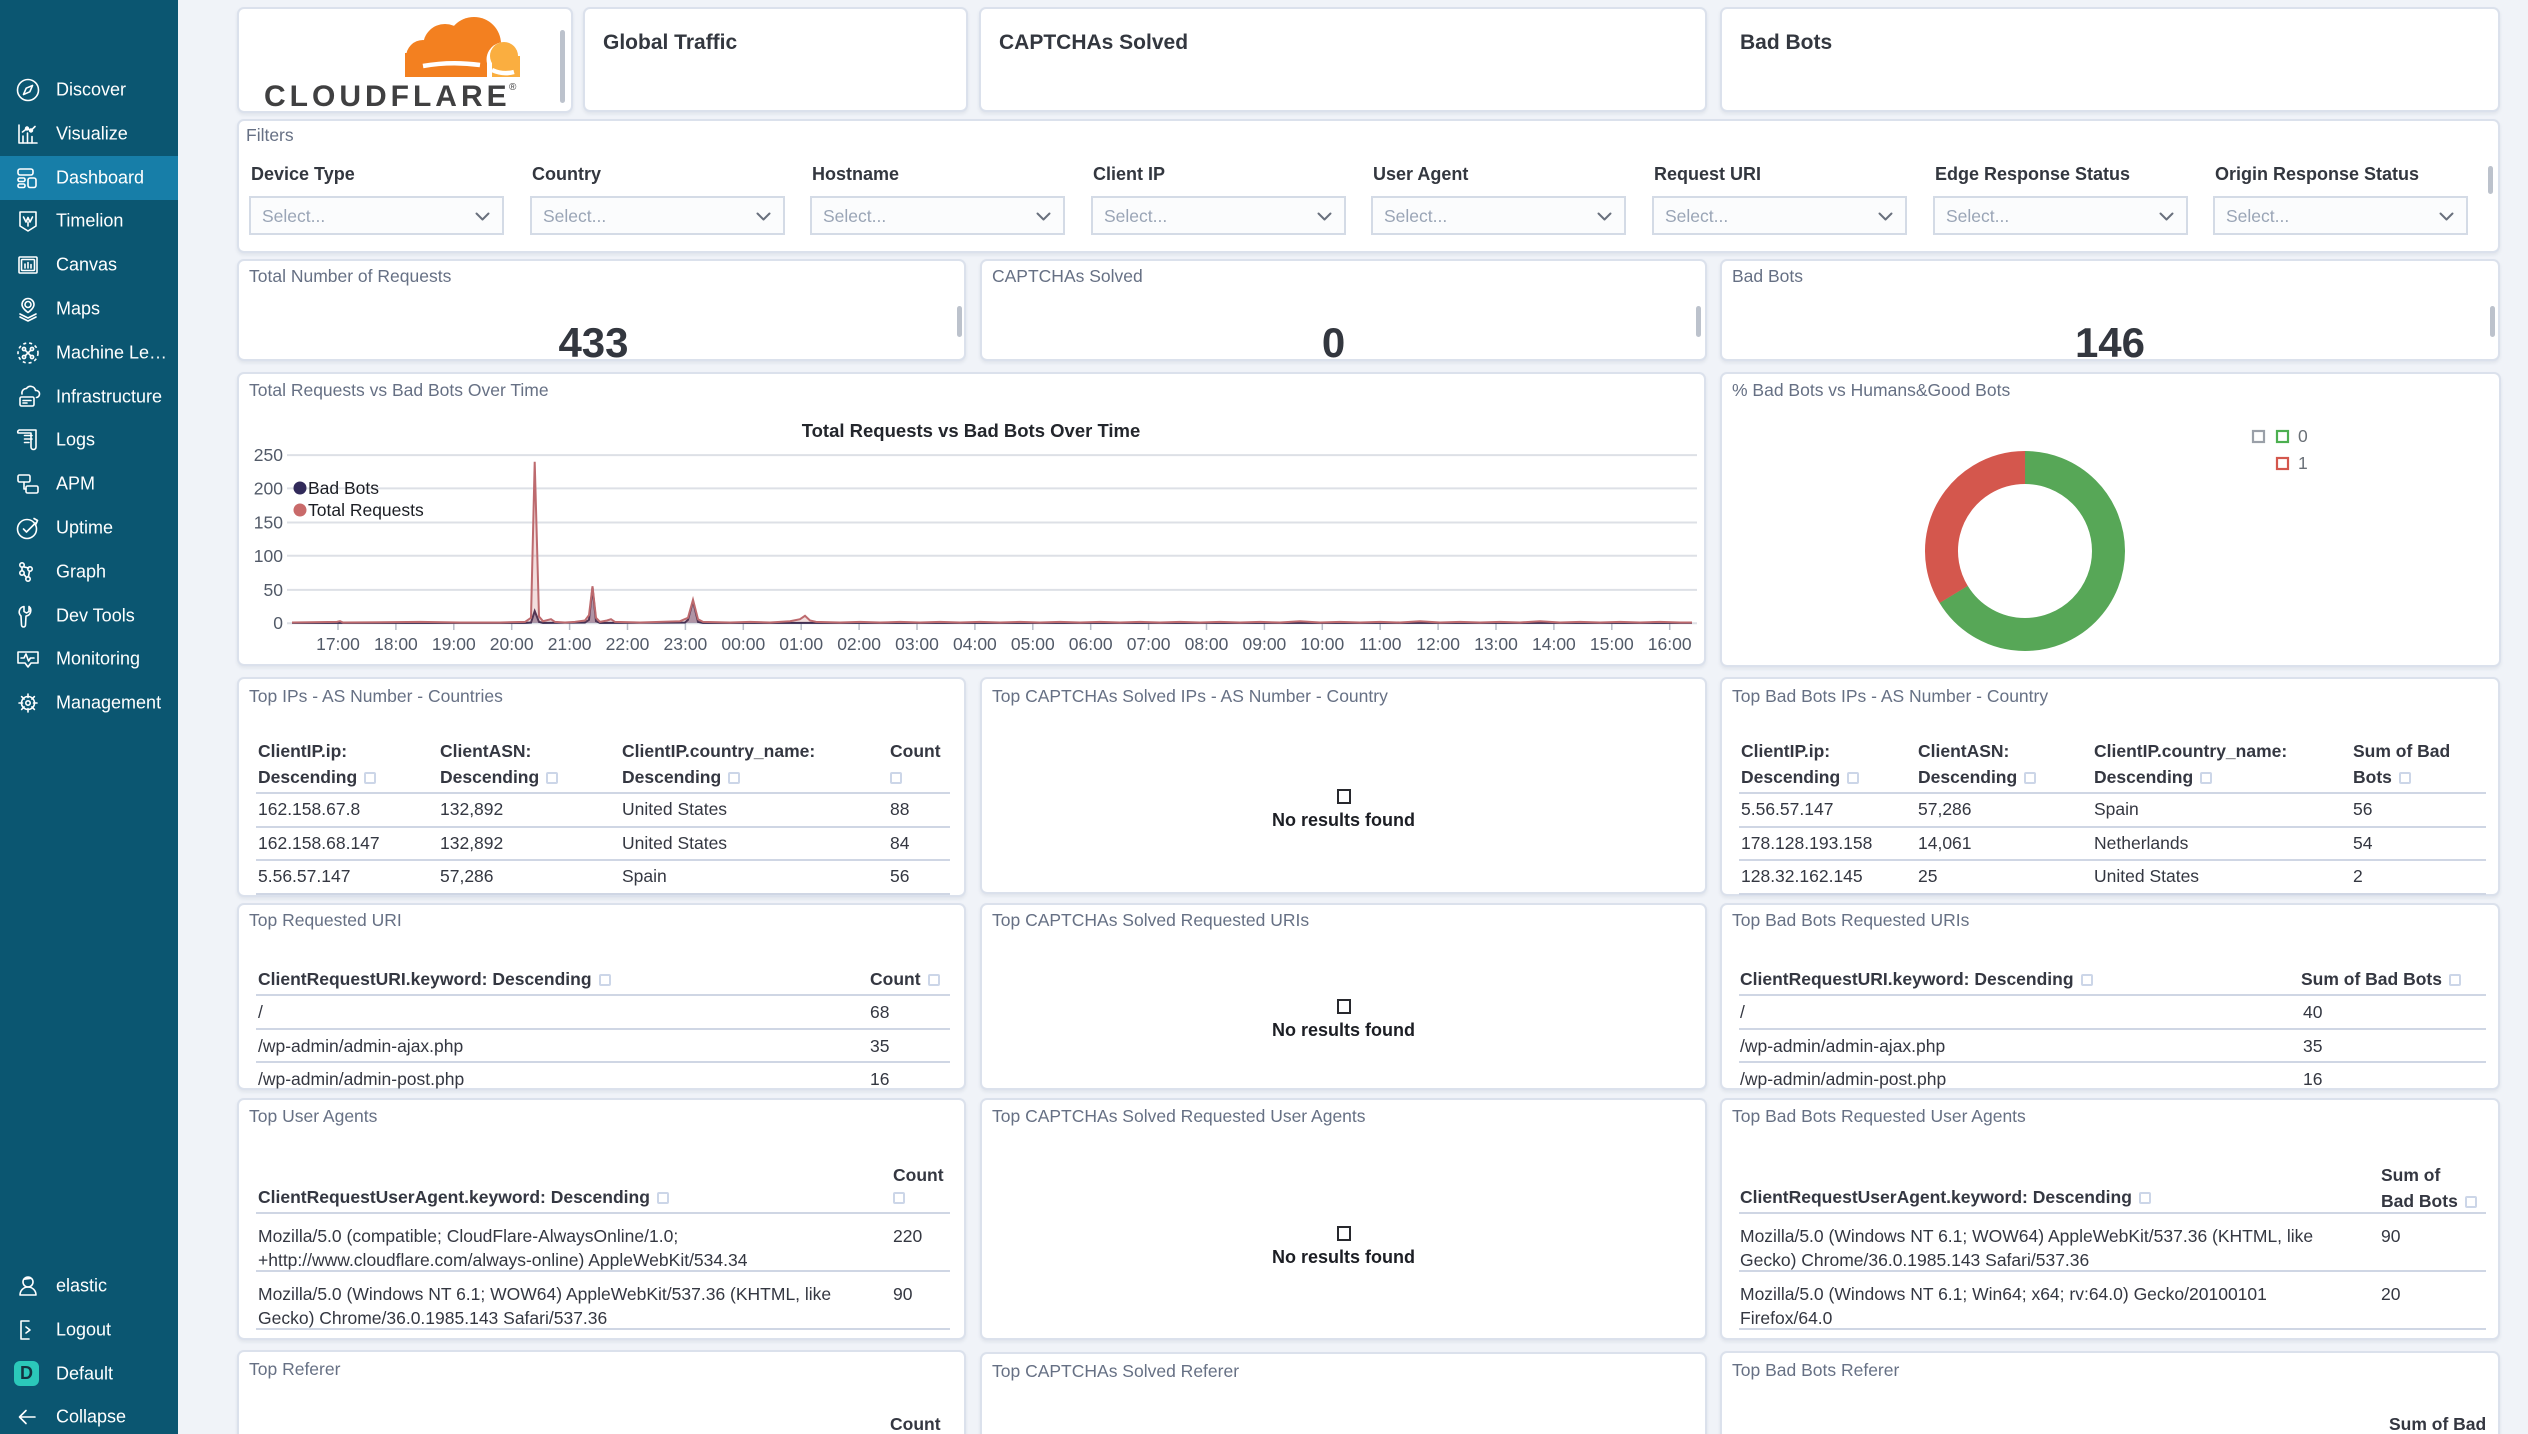 The width and height of the screenshot is (2528, 1434). What do you see at coordinates (686, 644) in the screenshot?
I see `svg-text: 23:00` at bounding box center [686, 644].